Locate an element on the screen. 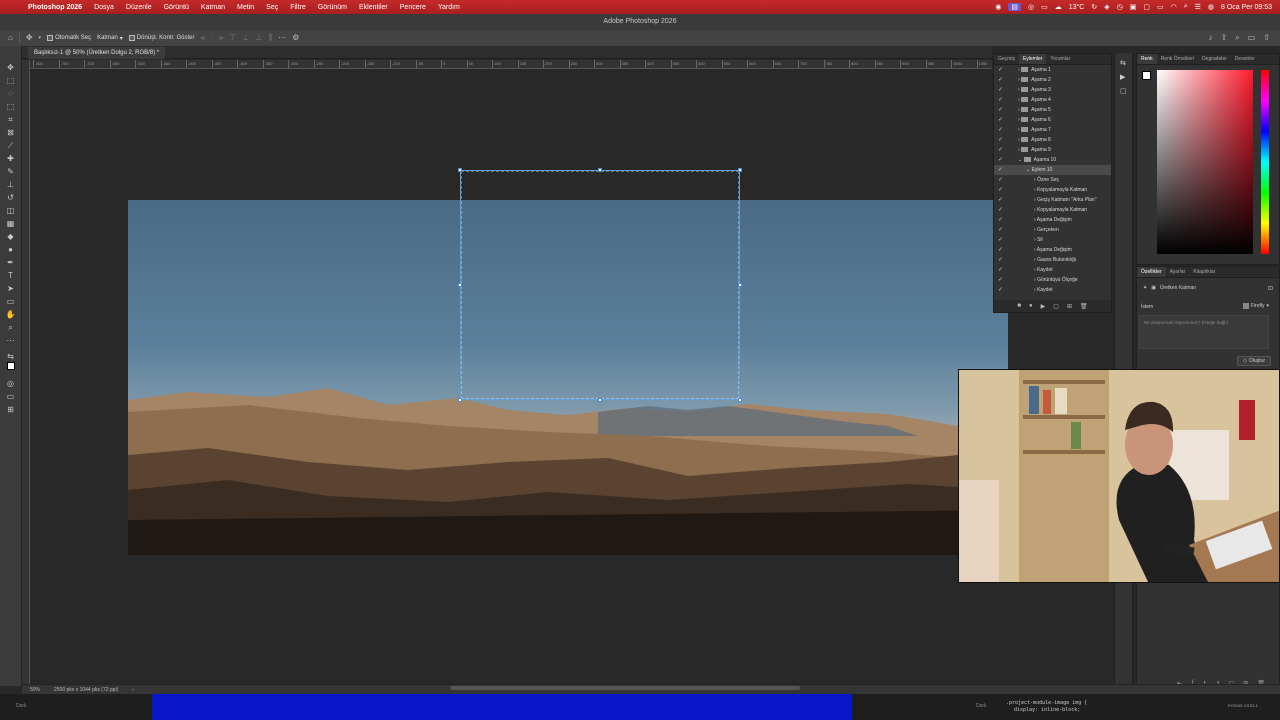  play-dock-icon: ▶ is located at coordinates (1122, 77).